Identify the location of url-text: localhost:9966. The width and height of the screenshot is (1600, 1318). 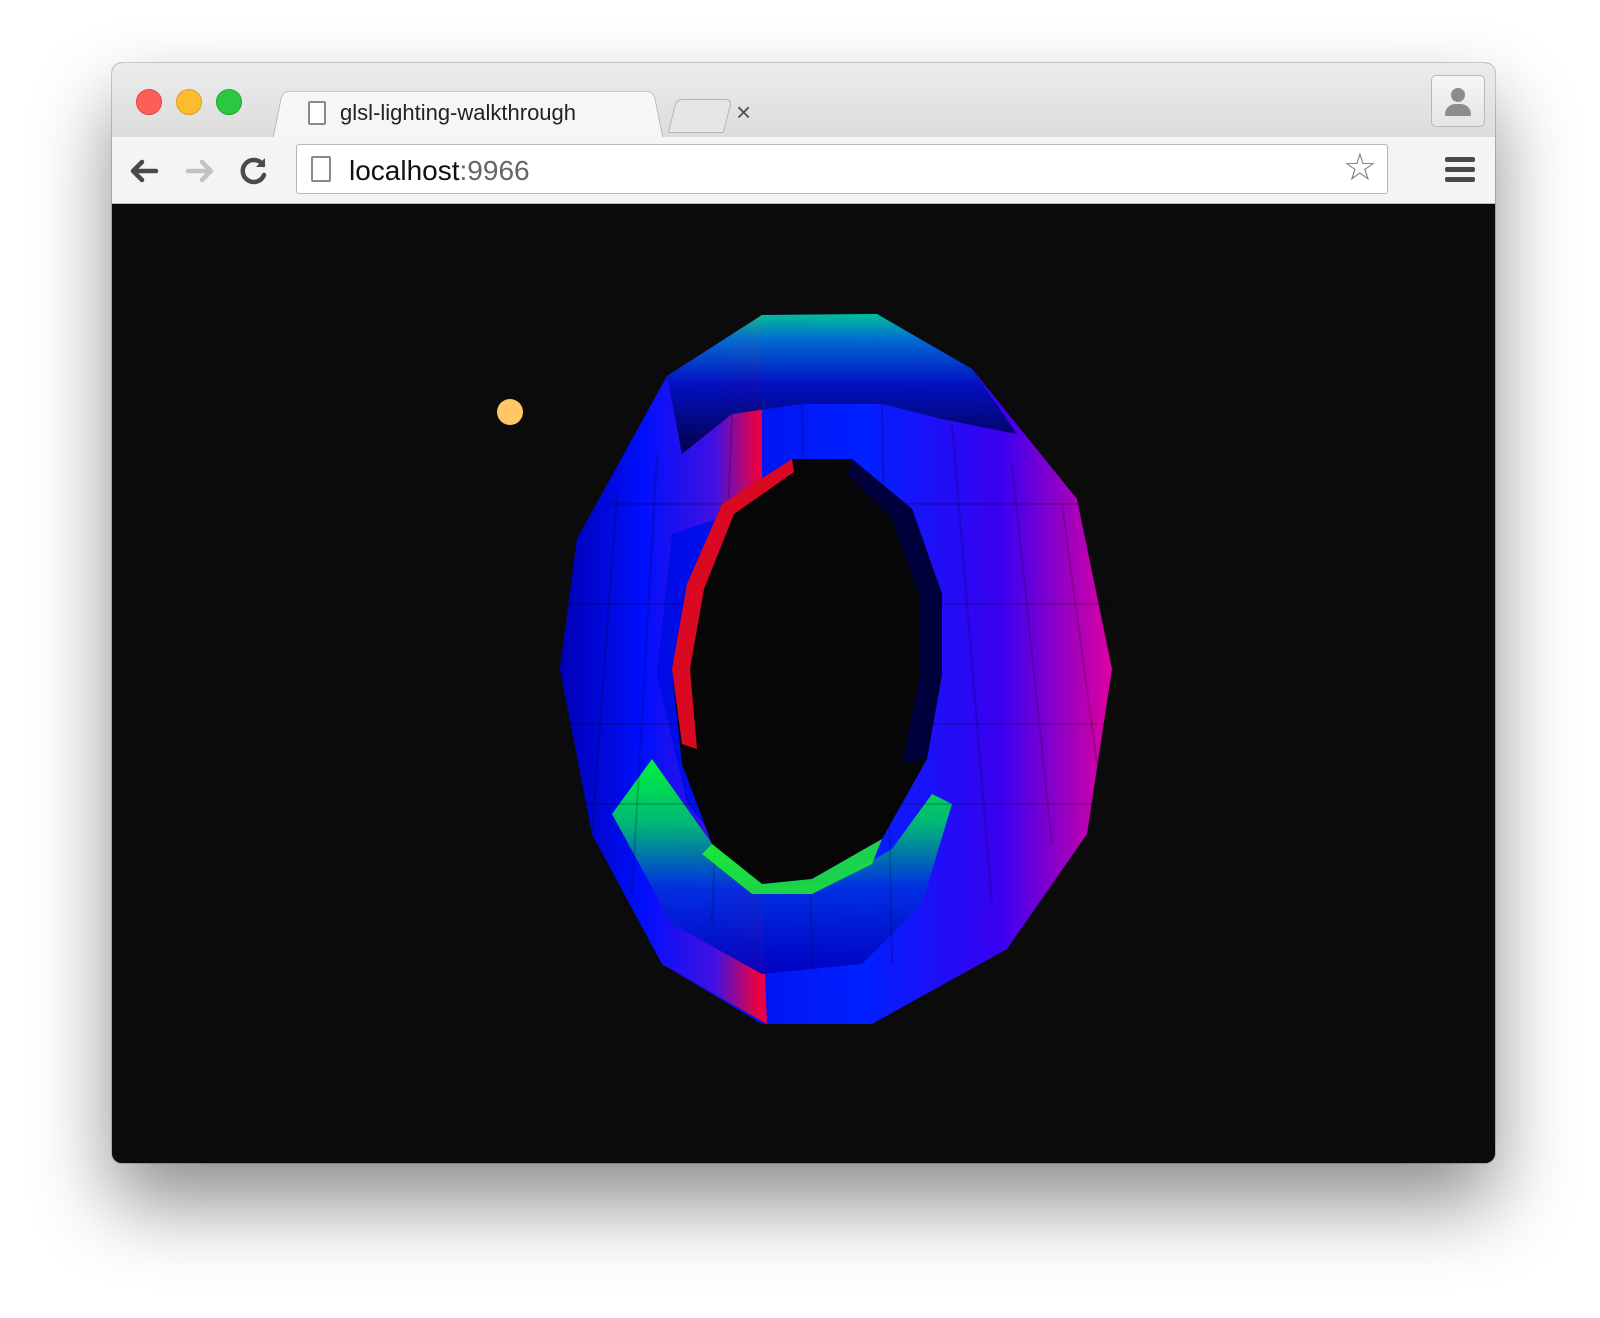
(439, 171).